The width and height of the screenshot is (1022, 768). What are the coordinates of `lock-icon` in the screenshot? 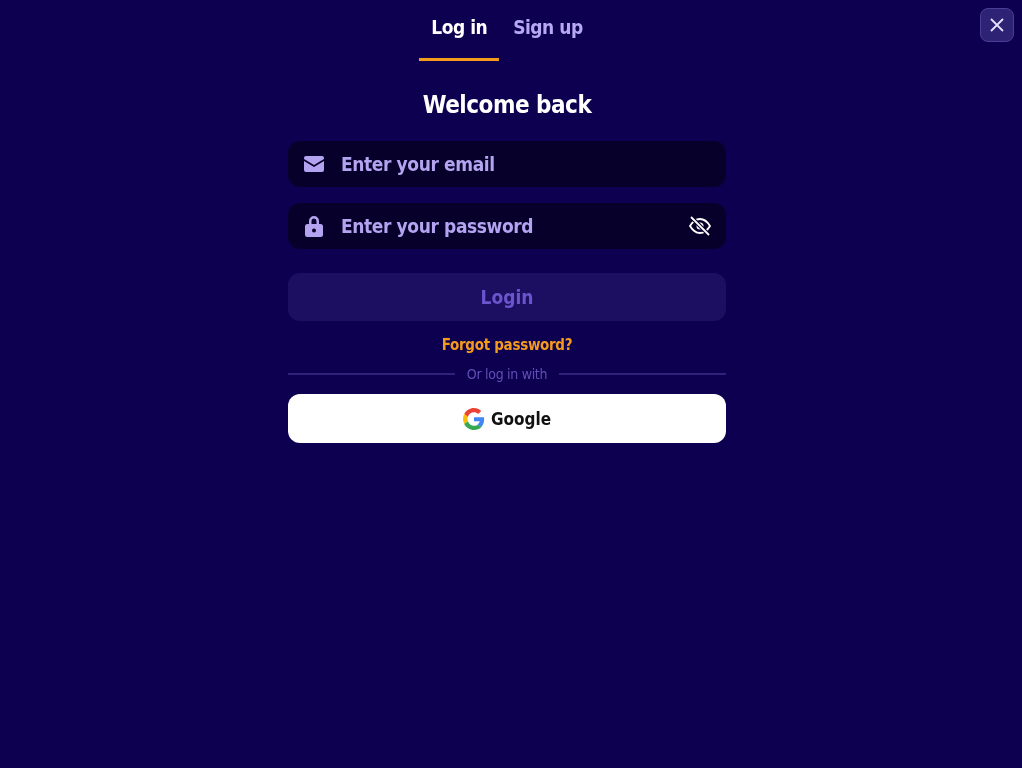 It's located at (314, 226).